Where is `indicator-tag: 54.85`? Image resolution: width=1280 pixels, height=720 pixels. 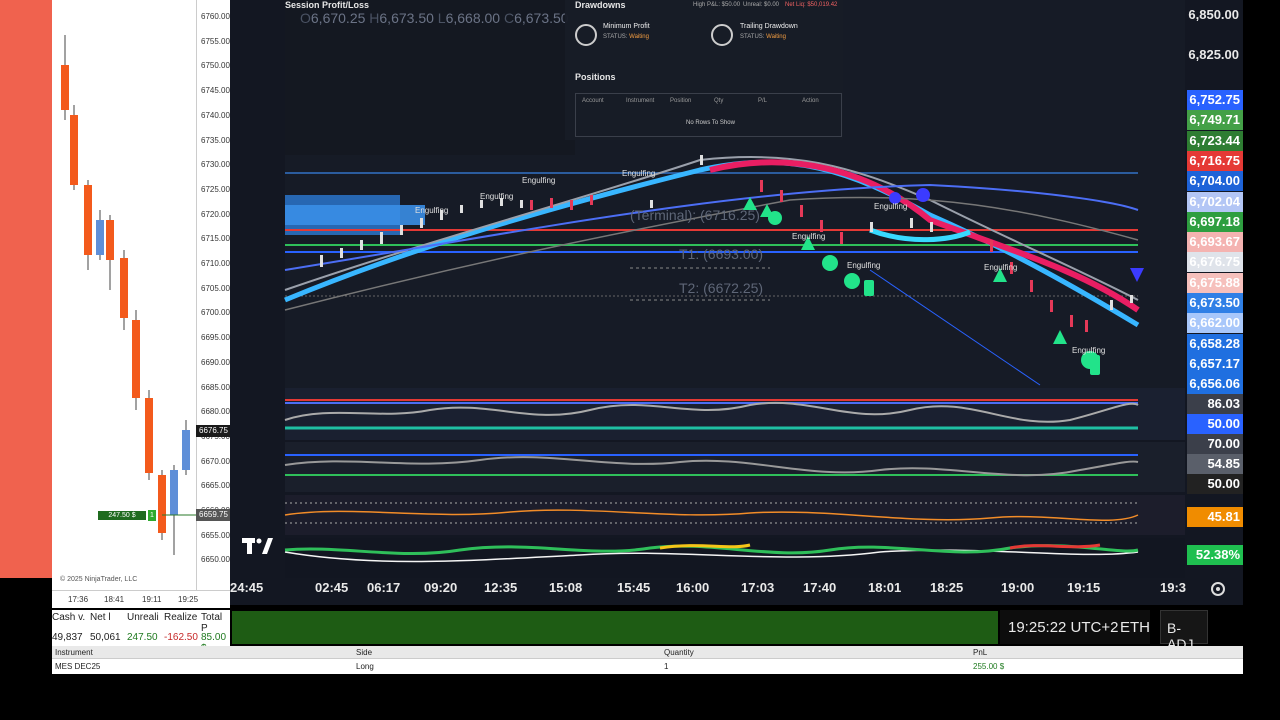
indicator-tag: 54.85 is located at coordinates (1215, 464).